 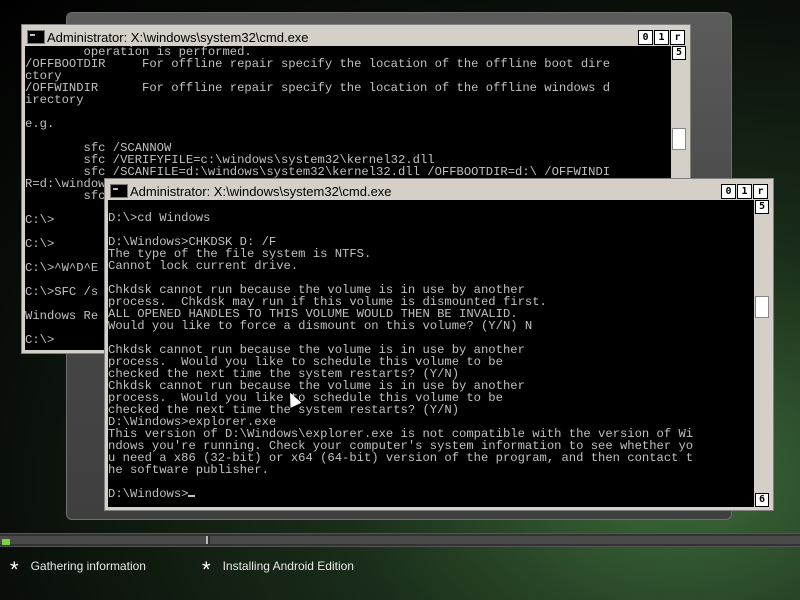 I want to click on console-line: D:\>cd Windows, so click(x=159, y=218).